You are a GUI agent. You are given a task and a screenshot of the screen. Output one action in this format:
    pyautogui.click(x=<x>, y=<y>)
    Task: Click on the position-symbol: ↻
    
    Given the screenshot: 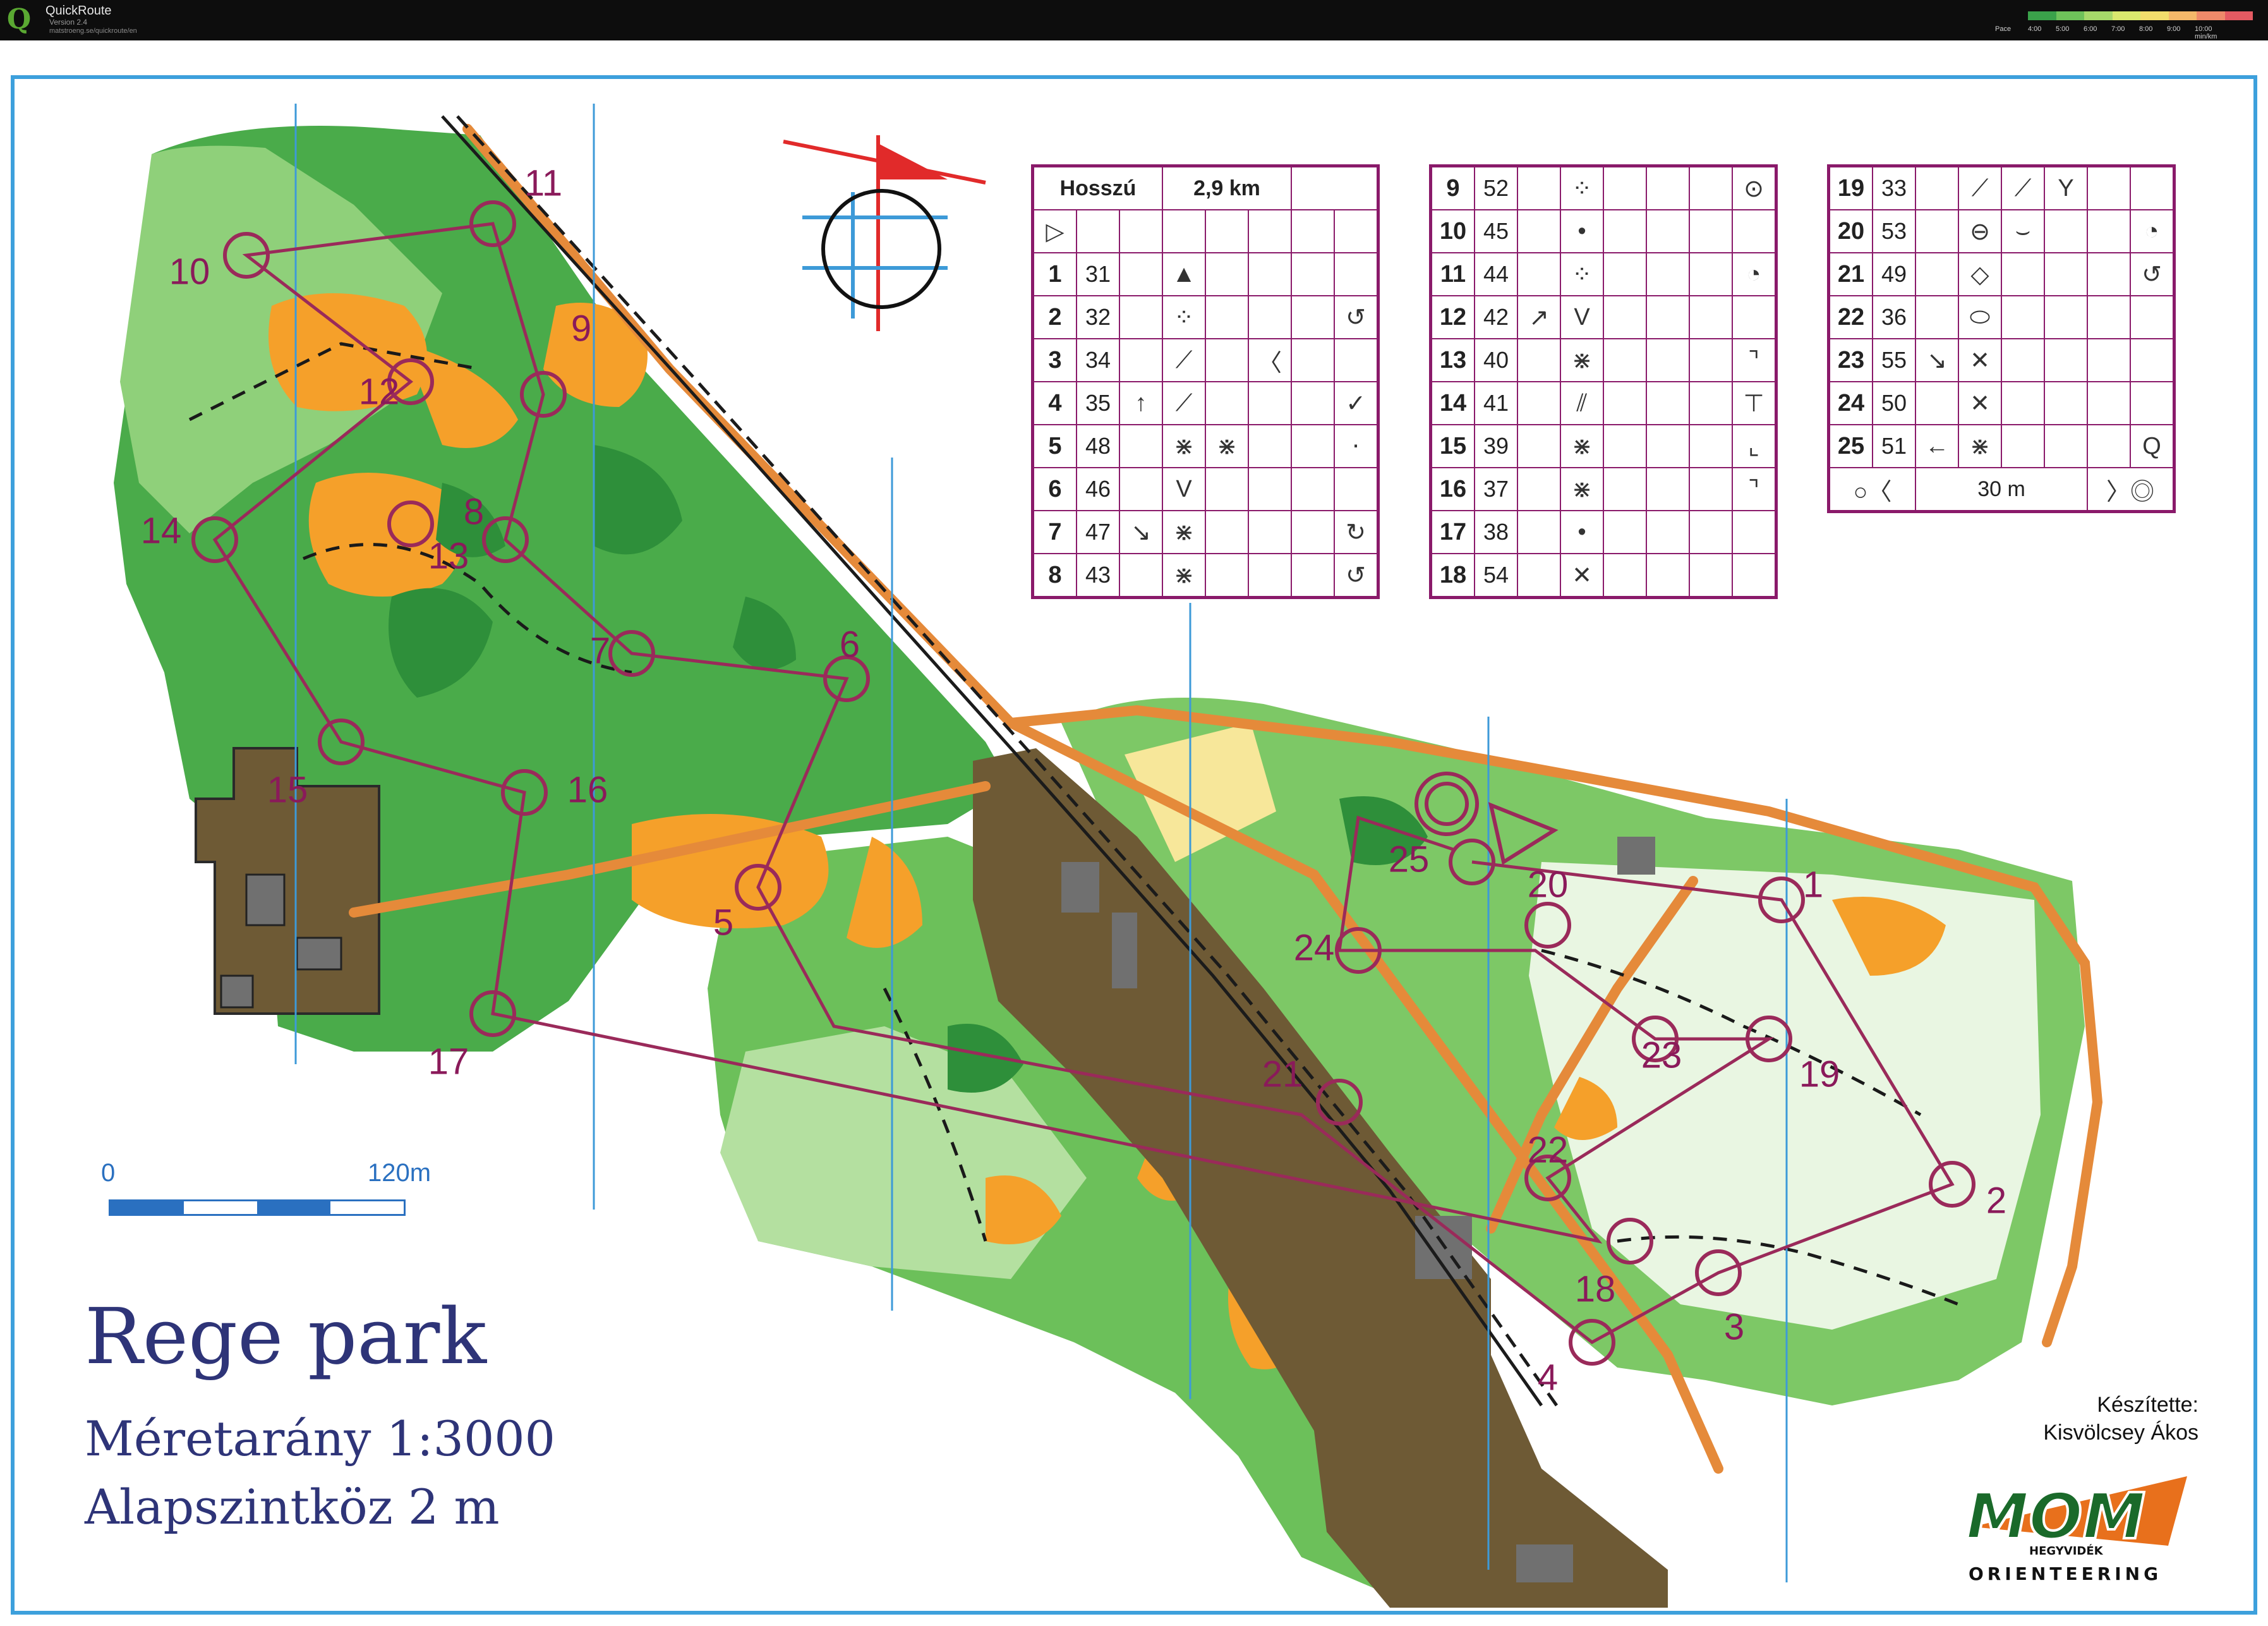 What is the action you would take?
    pyautogui.click(x=1356, y=532)
    